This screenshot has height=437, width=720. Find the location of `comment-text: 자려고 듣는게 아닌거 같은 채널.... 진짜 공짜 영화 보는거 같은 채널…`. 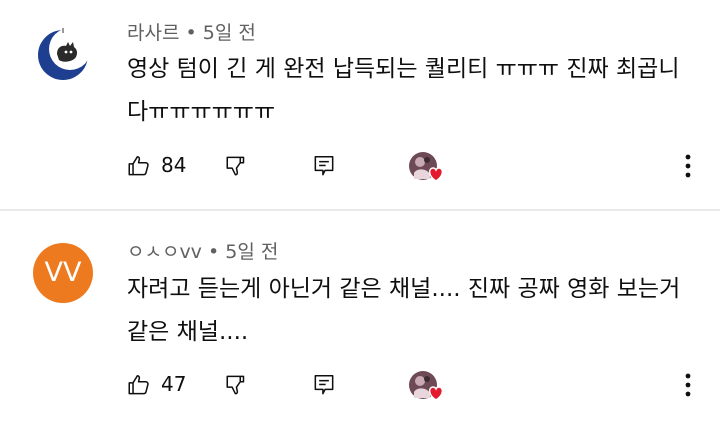

comment-text: 자려고 듣는게 아닌거 같은 채널.... 진짜 공짜 영화 보는거 같은 채널… is located at coordinates (404, 310).